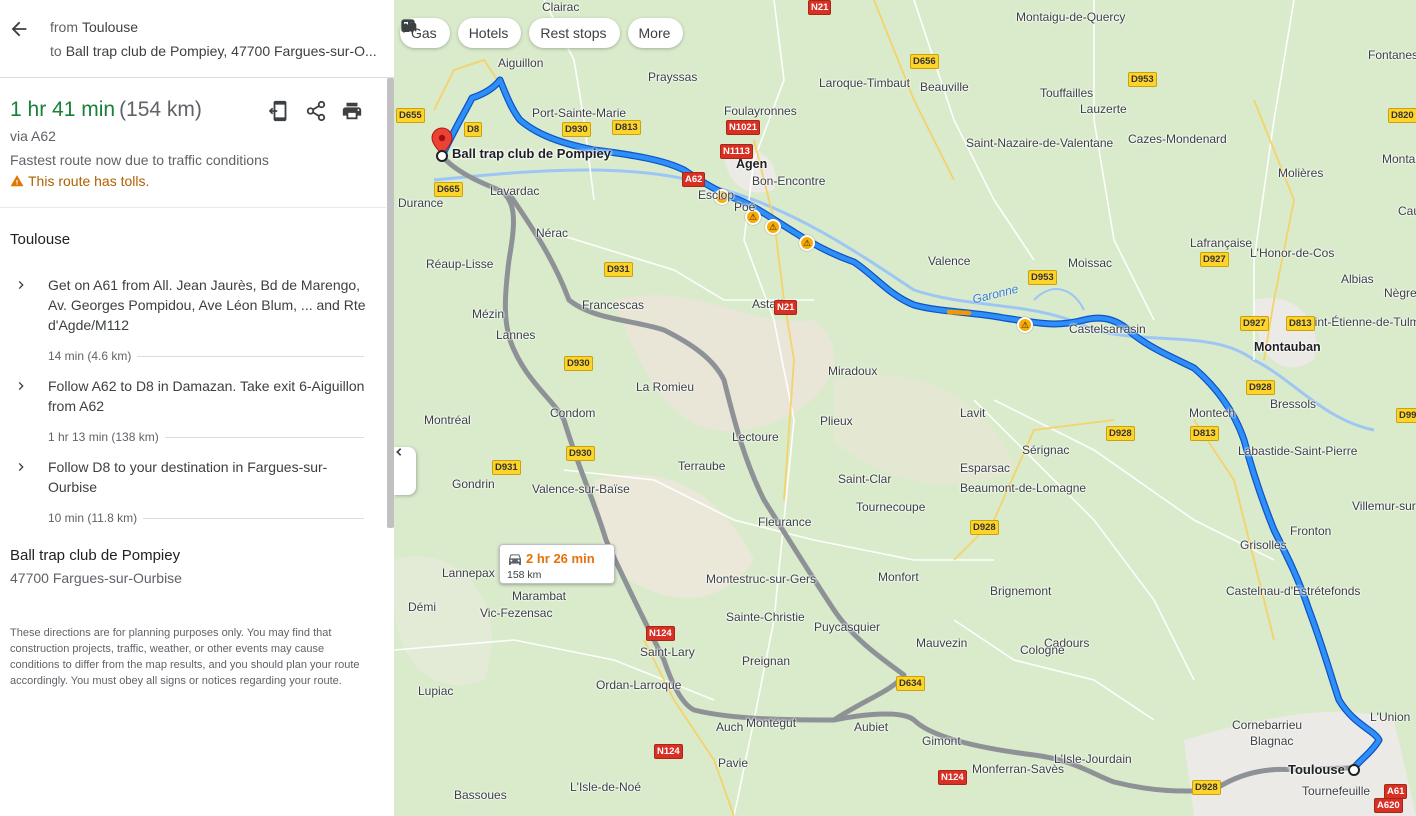 The width and height of the screenshot is (1416, 816). I want to click on share-icon, so click(316, 111).